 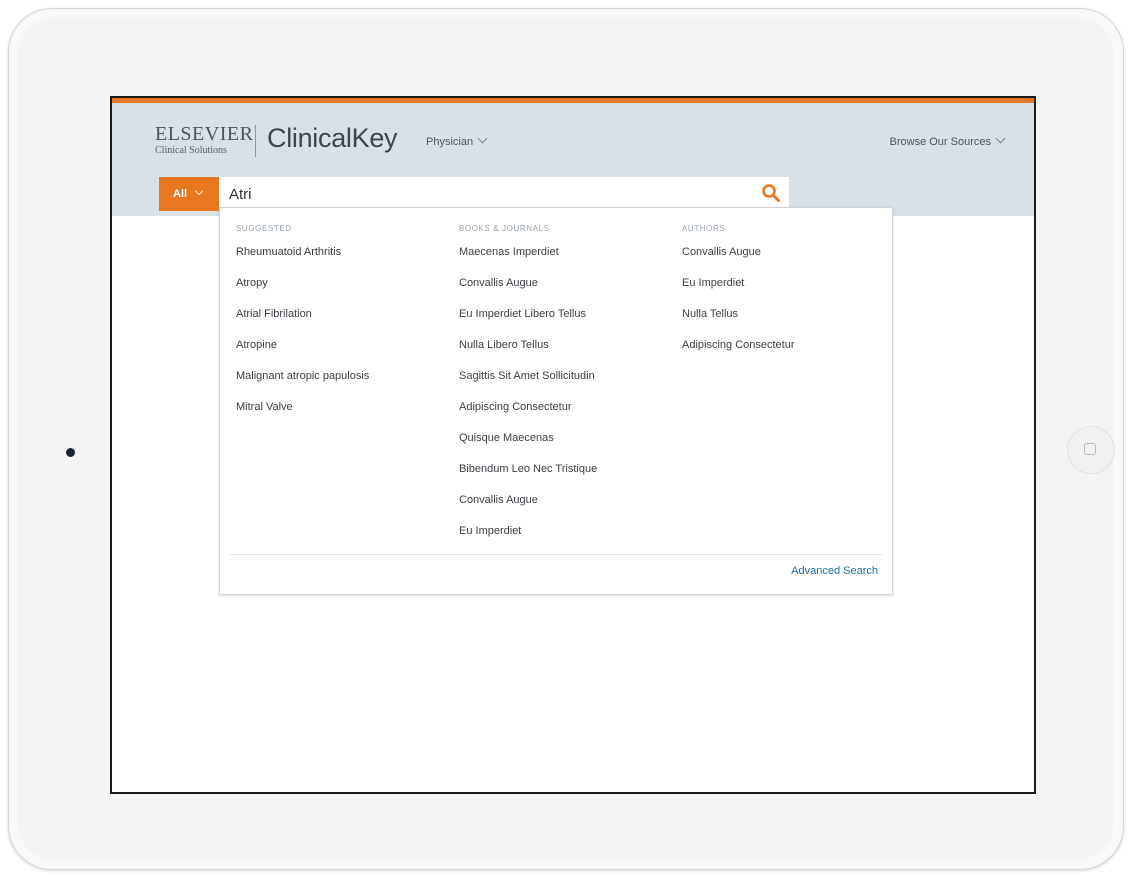 What do you see at coordinates (479, 194) in the screenshot?
I see `search-input` at bounding box center [479, 194].